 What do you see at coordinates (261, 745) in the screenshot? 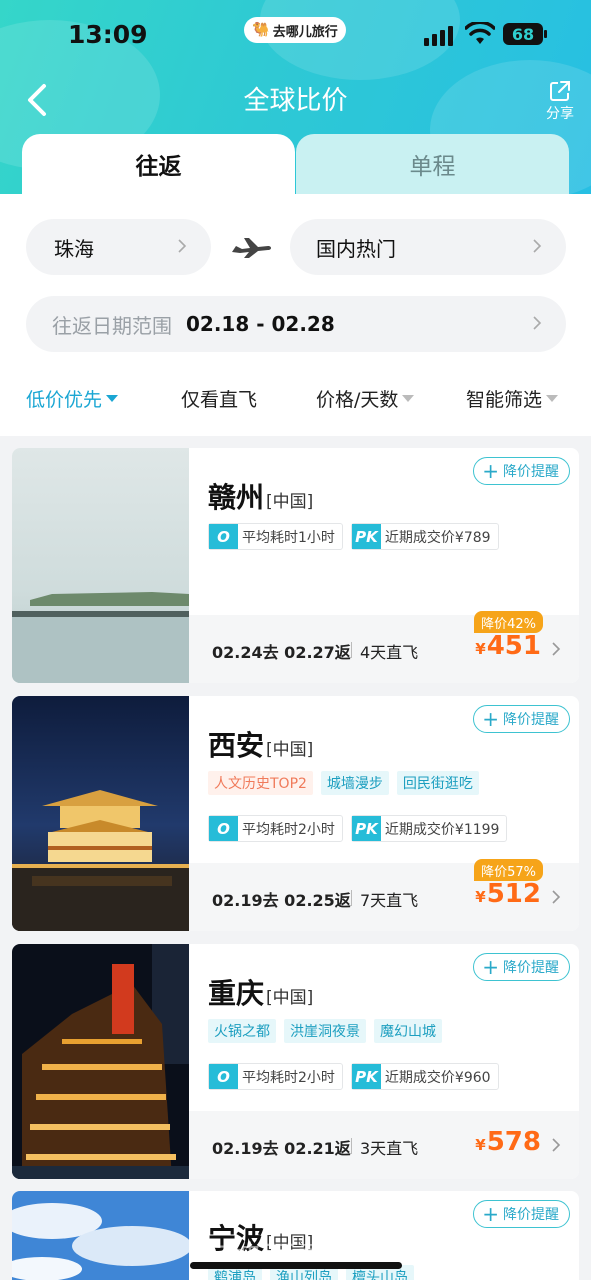
I see `city-name: 西安 [中国]` at bounding box center [261, 745].